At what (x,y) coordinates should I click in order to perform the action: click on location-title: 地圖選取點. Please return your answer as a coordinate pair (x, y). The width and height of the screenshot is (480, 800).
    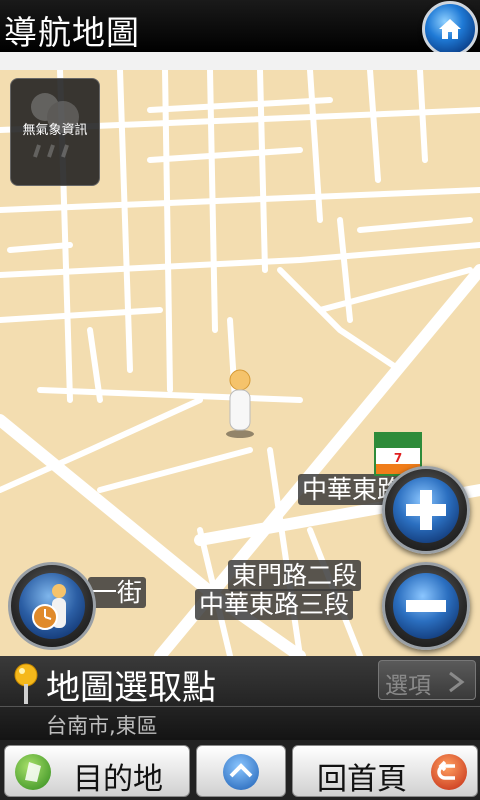
    Looking at the image, I should click on (131, 688).